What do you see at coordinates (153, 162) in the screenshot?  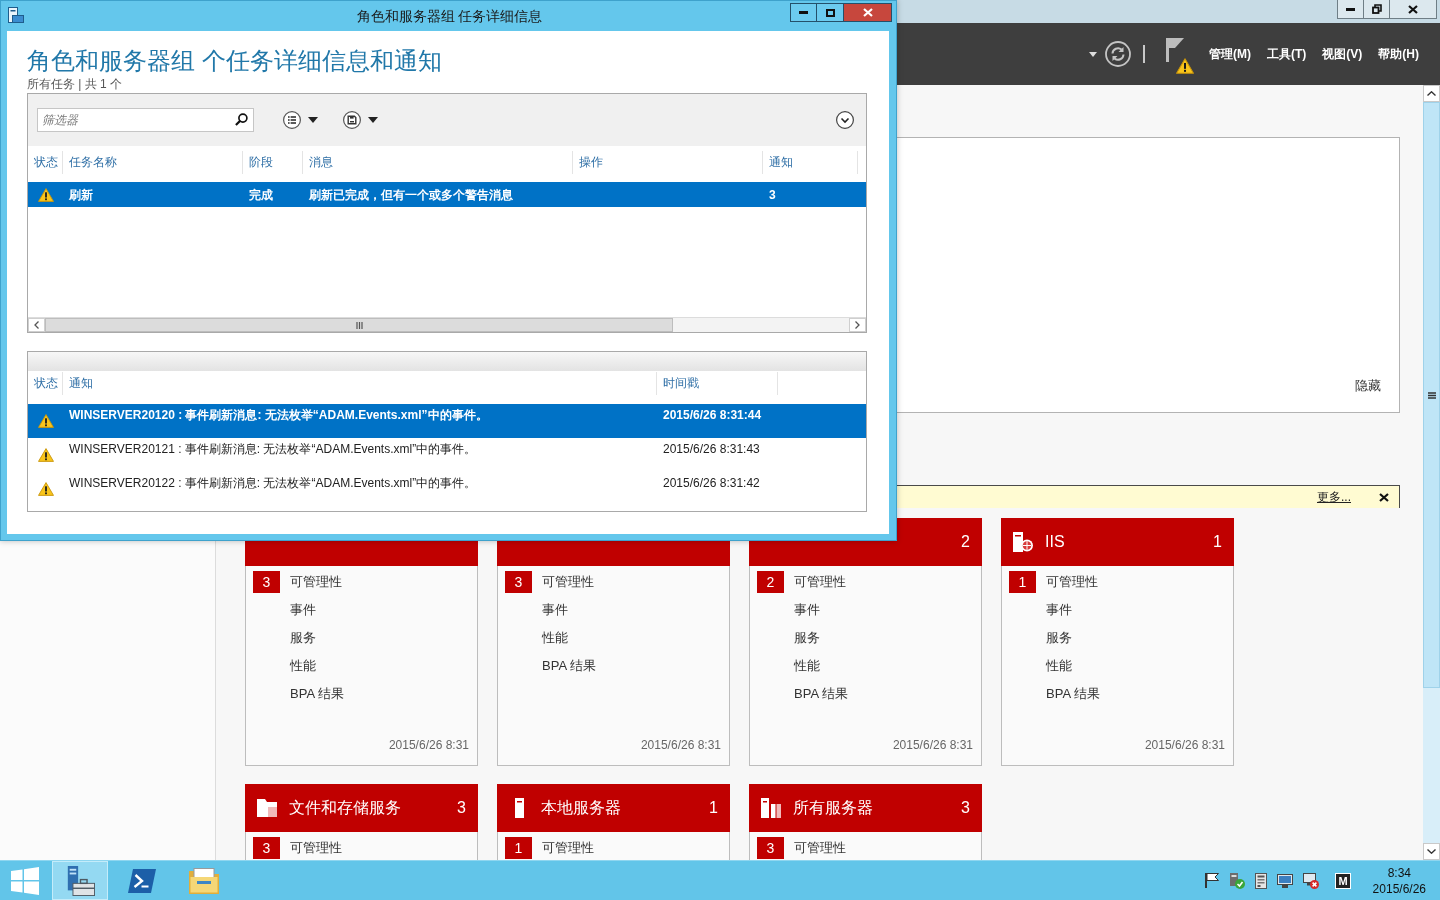 I see `column-header: 任务名称` at bounding box center [153, 162].